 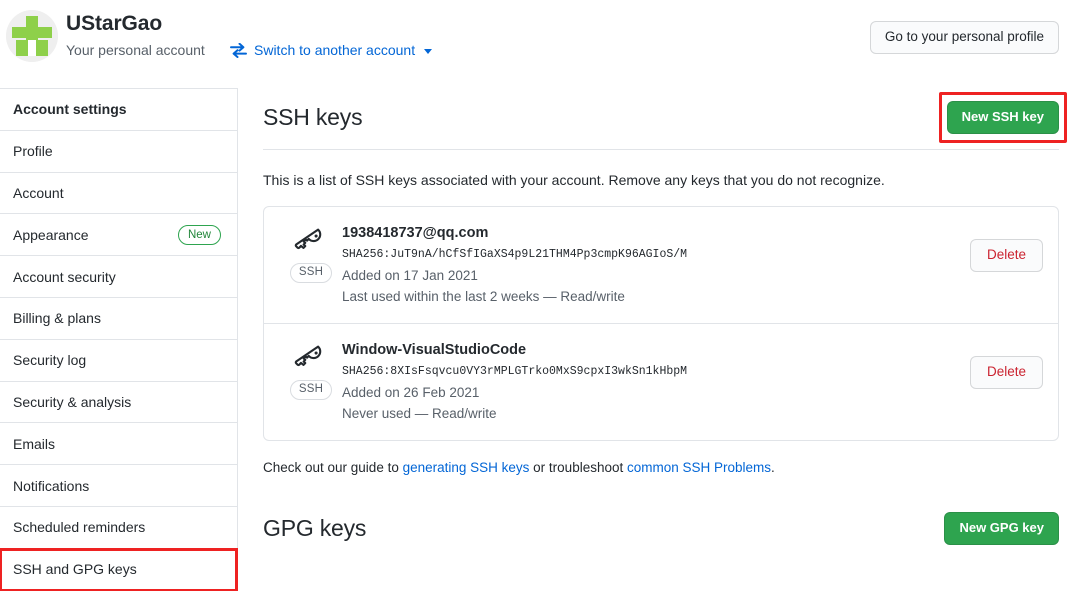 What do you see at coordinates (51, 485) in the screenshot?
I see `sidebar-item-label: Notifications` at bounding box center [51, 485].